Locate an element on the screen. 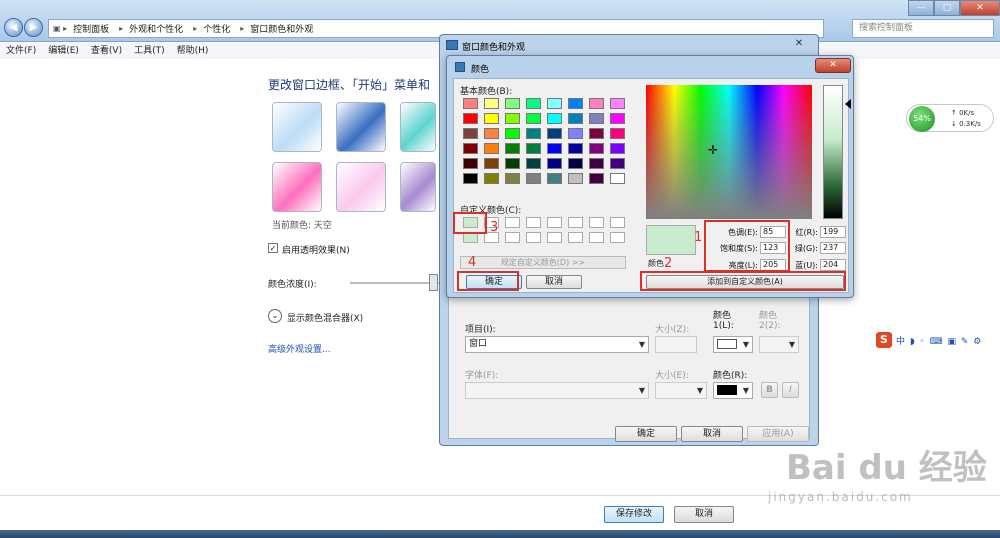  forward-icon: ▶ is located at coordinates (33, 27).